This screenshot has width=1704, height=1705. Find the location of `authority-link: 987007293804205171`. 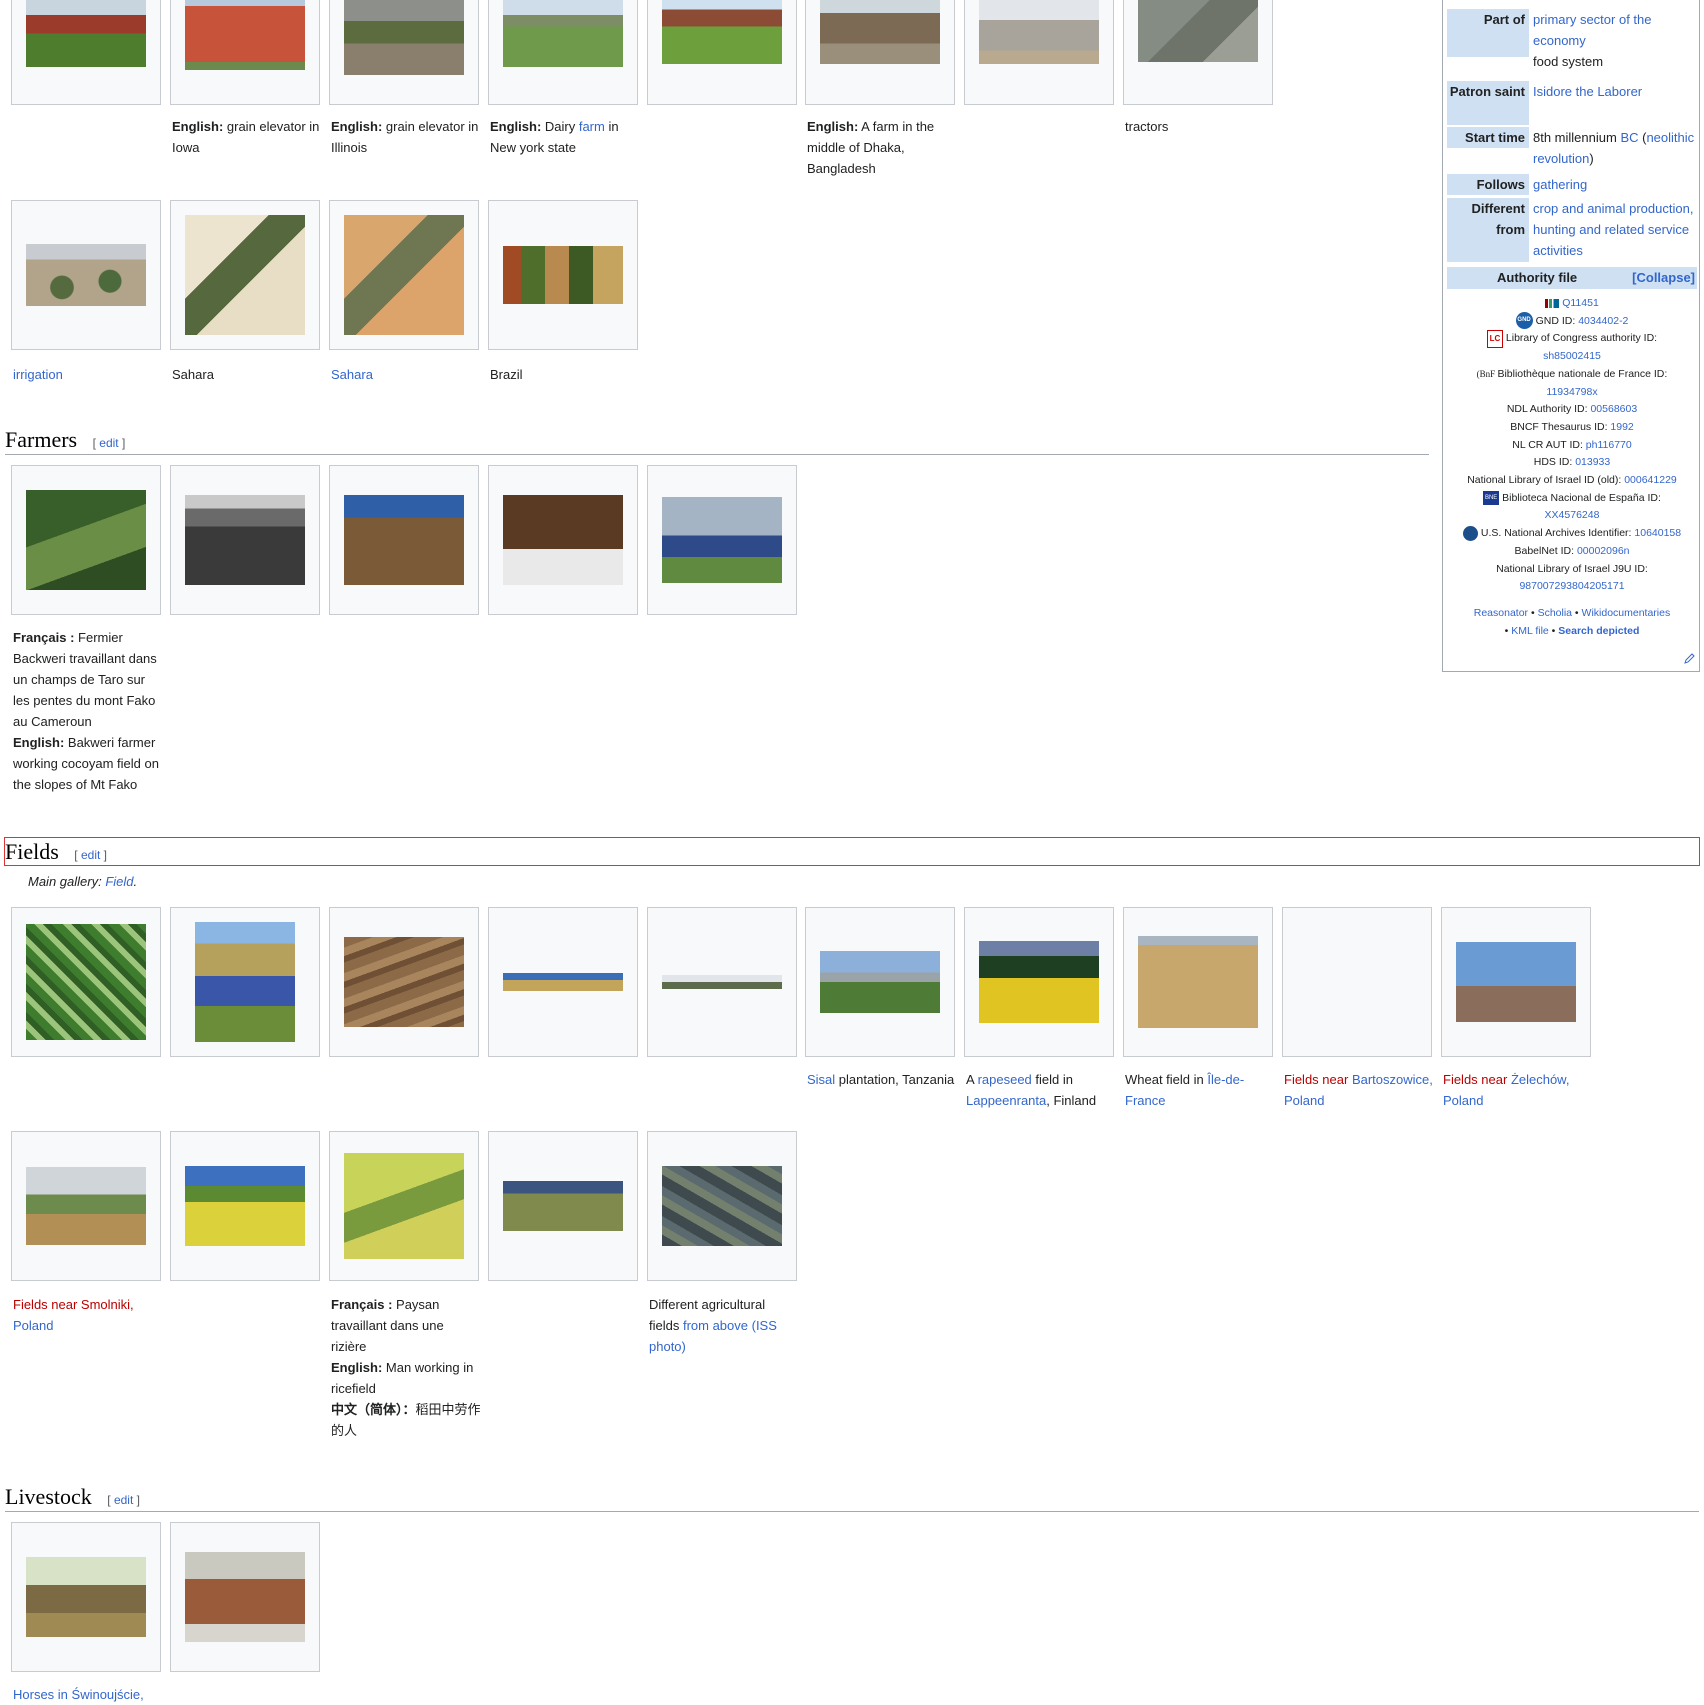

authority-link: 987007293804205171 is located at coordinates (1571, 586).